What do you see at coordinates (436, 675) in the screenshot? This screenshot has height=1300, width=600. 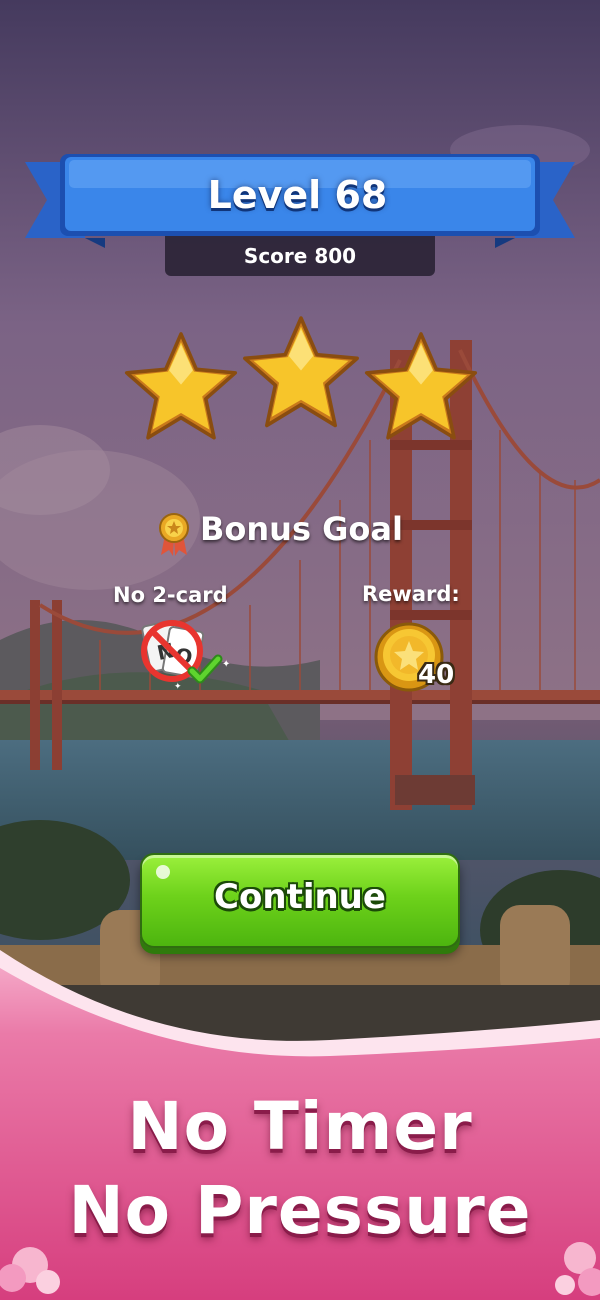 I see `reward-amount: 40` at bounding box center [436, 675].